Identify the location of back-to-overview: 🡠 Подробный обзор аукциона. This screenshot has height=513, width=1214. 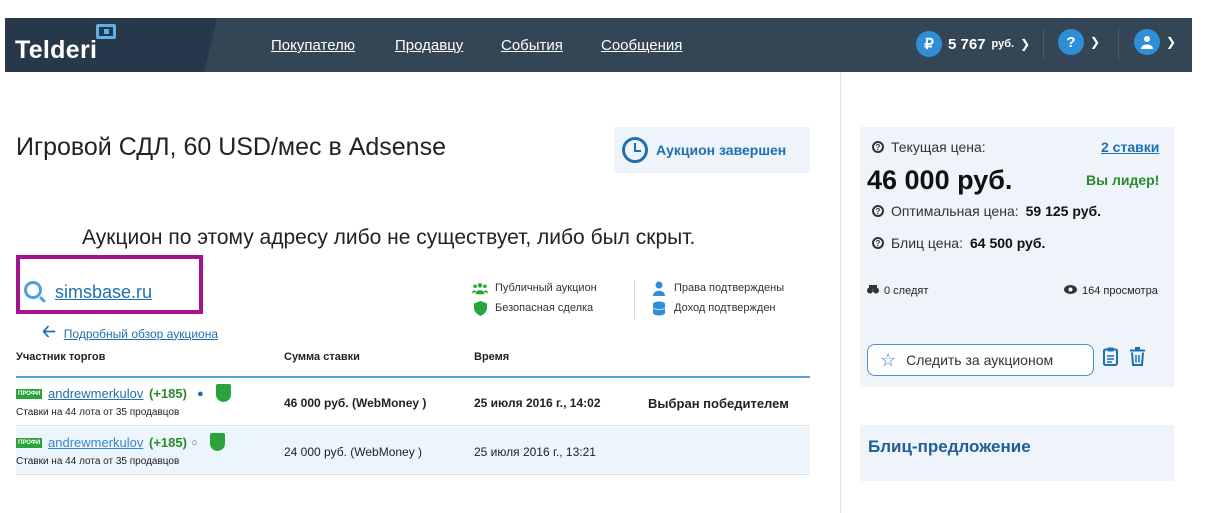
(130, 333).